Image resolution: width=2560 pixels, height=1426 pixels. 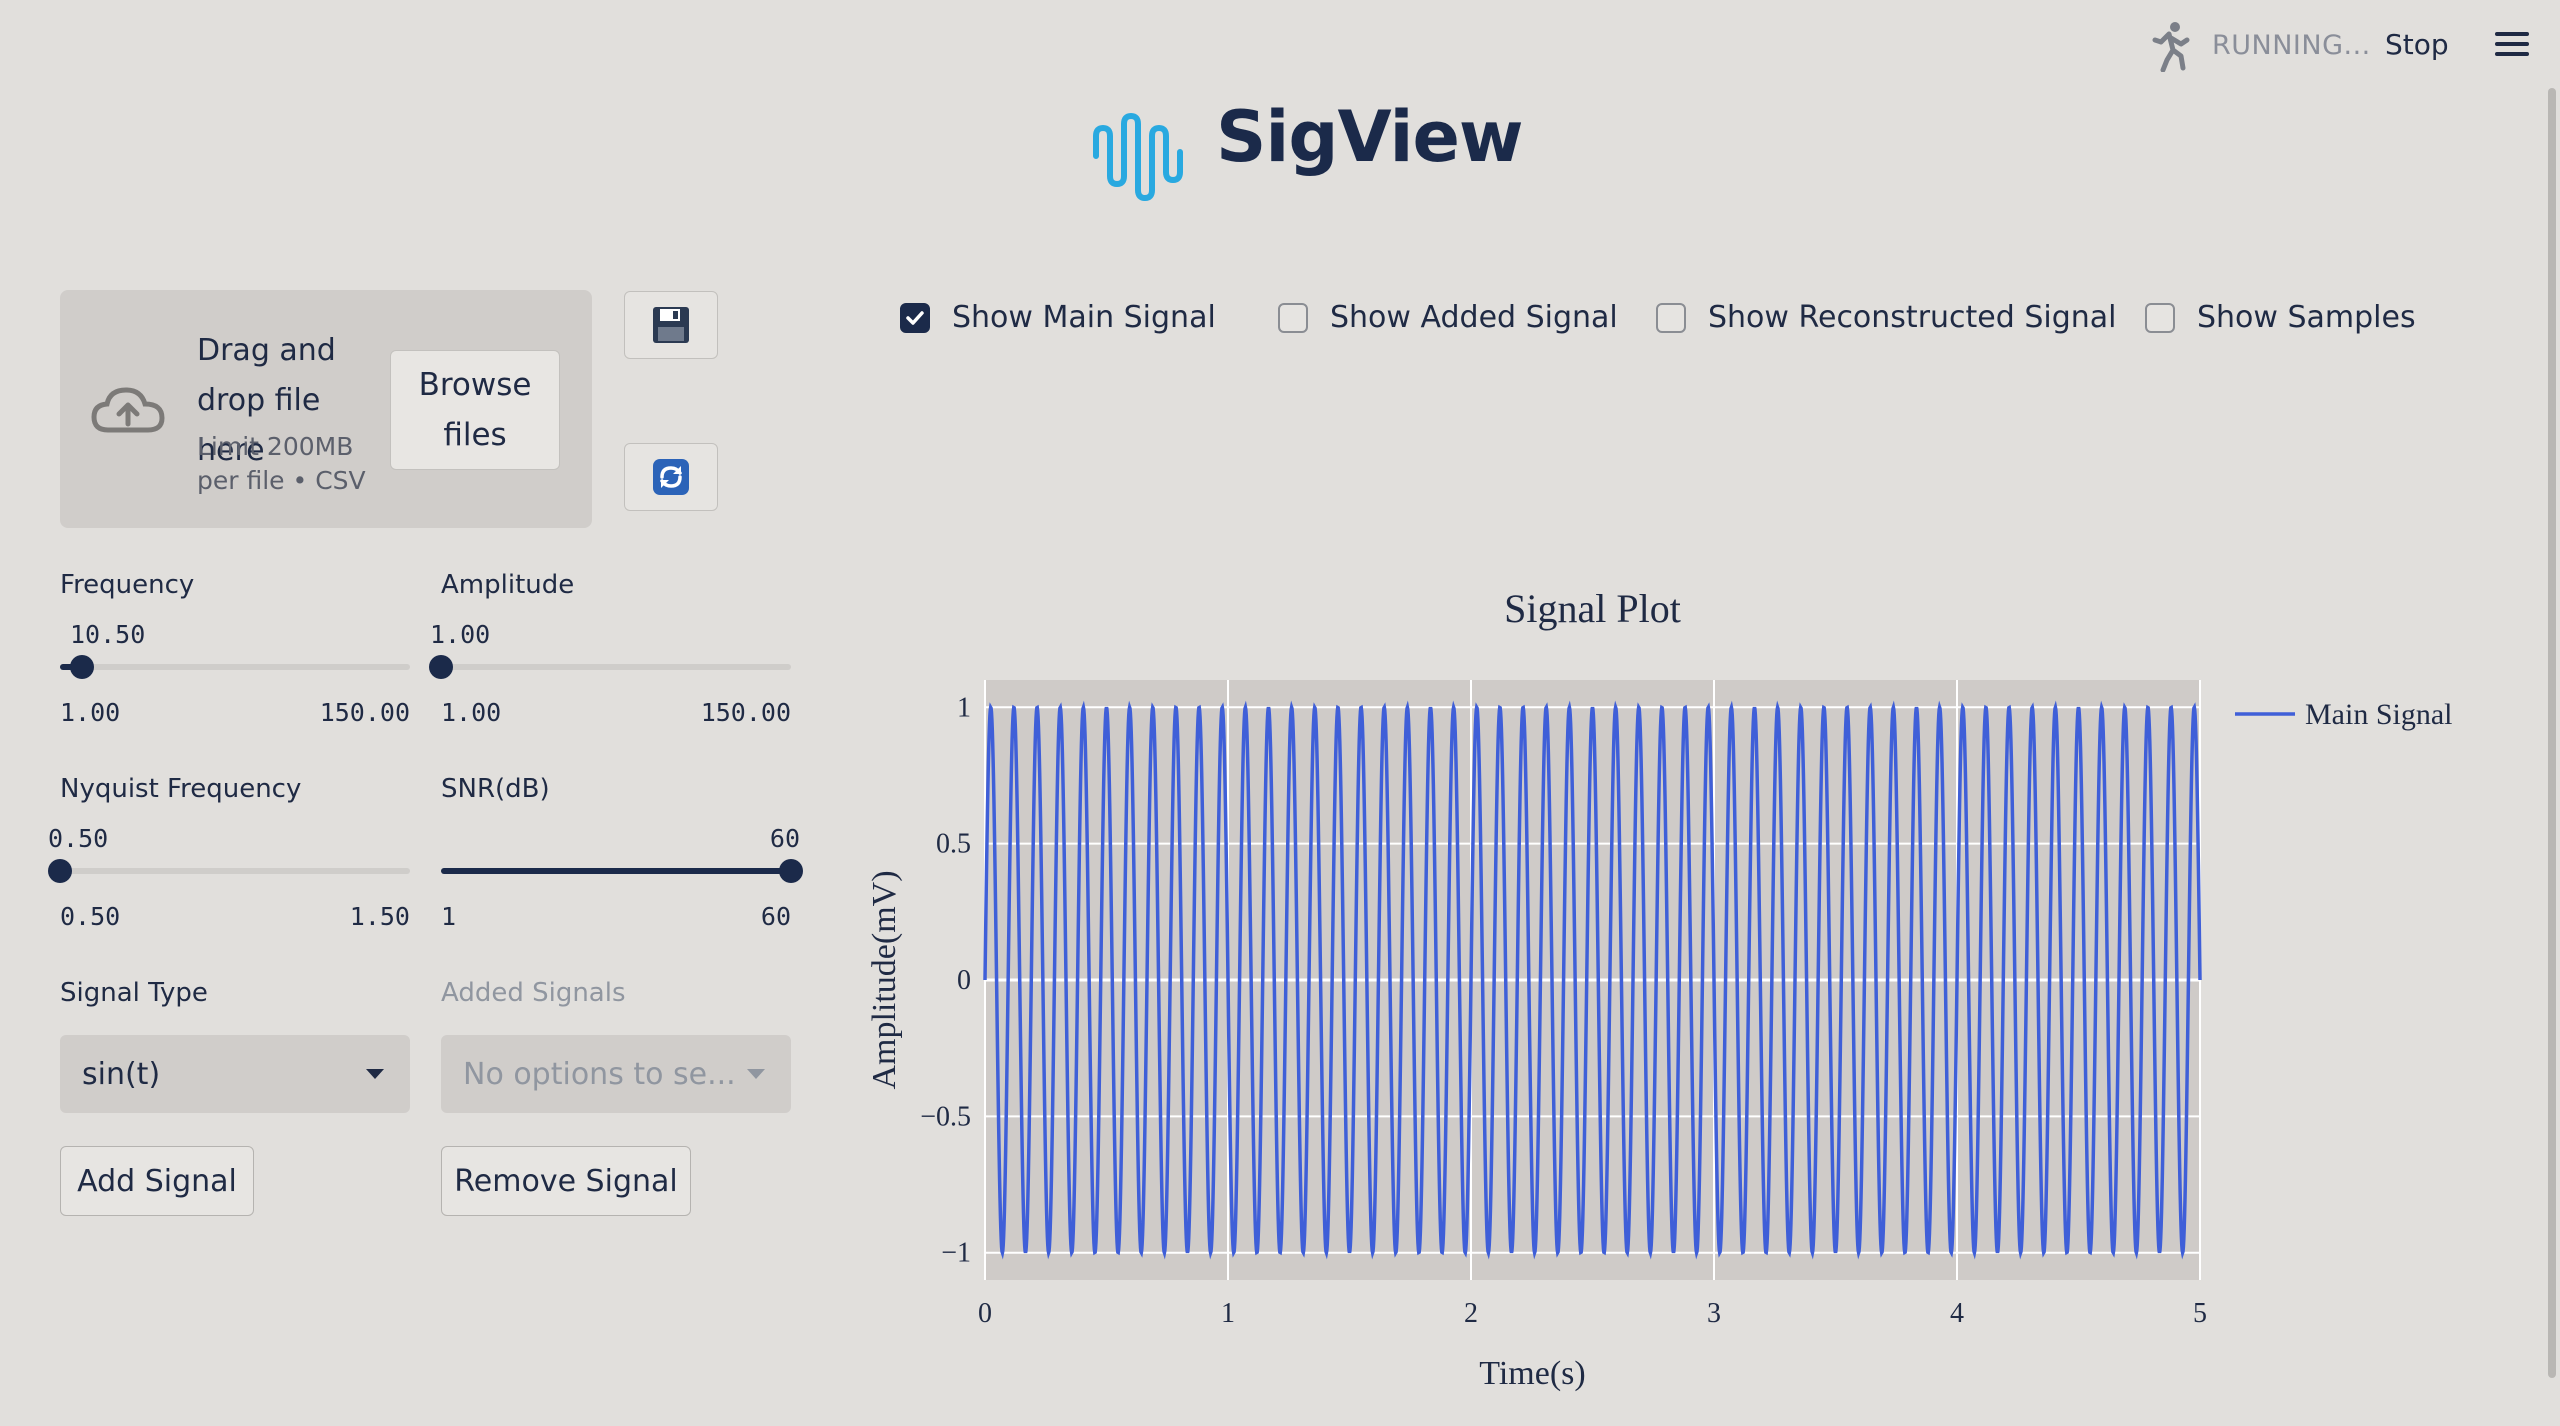 What do you see at coordinates (1370, 137) in the screenshot?
I see `app-title: SigView` at bounding box center [1370, 137].